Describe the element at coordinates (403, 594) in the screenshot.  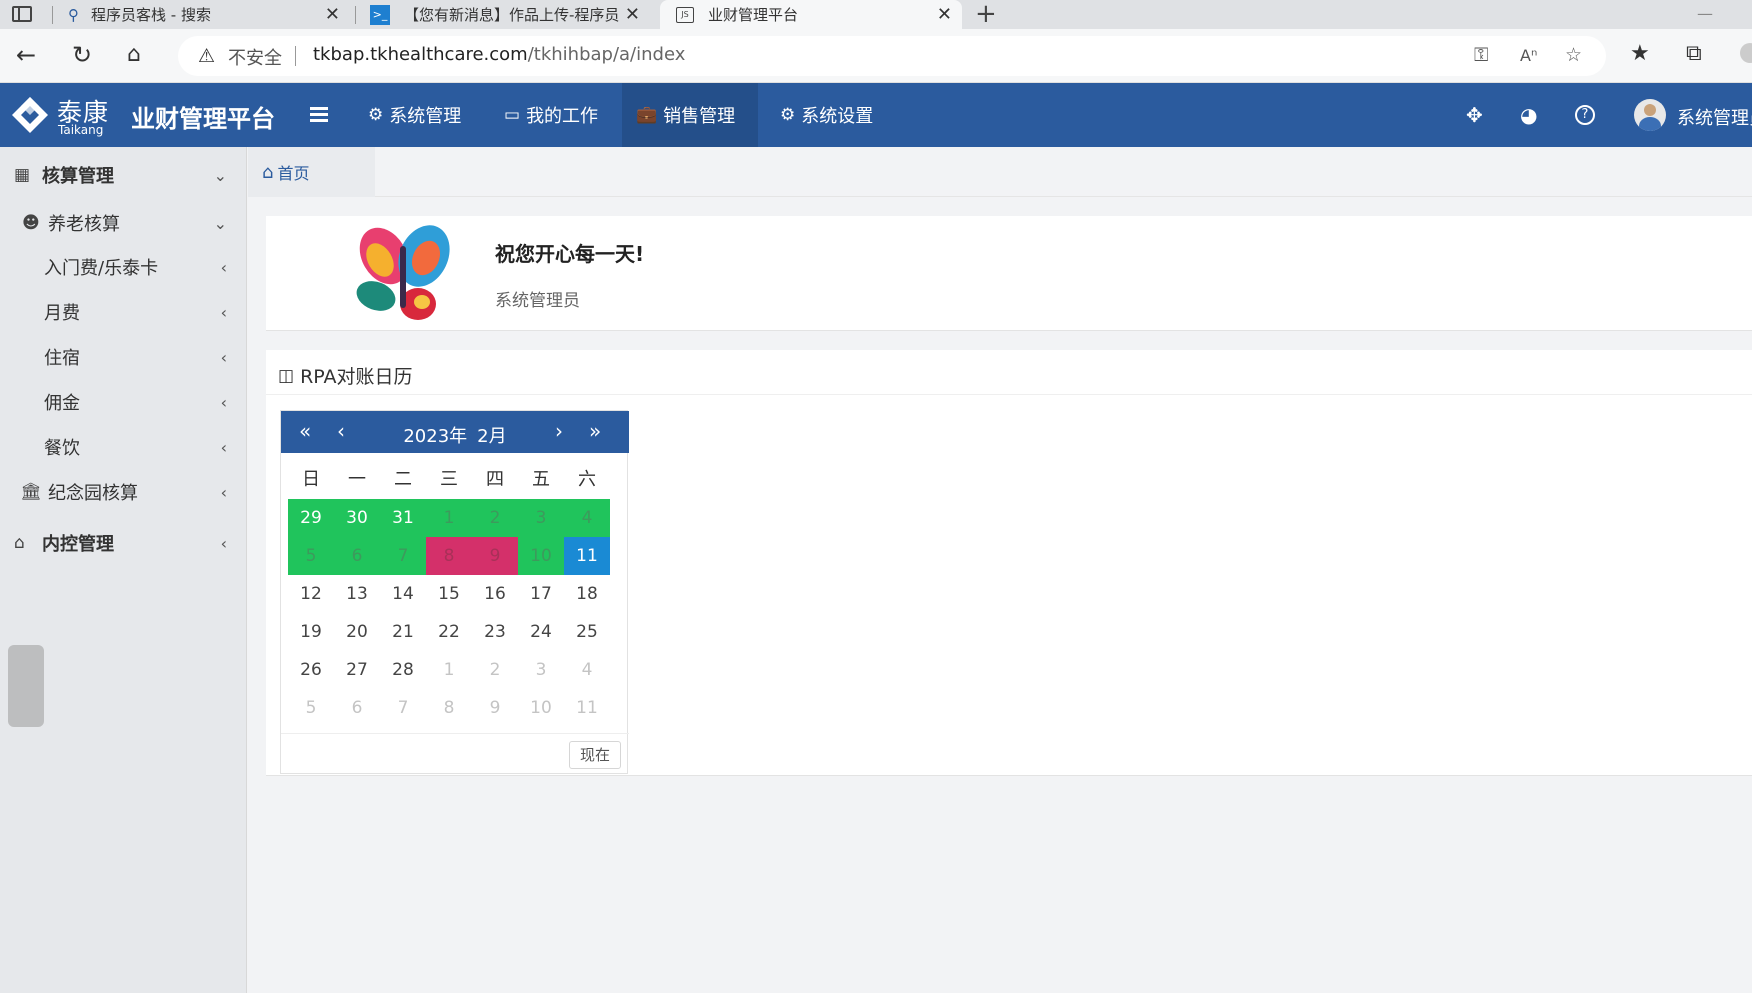
I see `calendar-day-cell: 14` at that location.